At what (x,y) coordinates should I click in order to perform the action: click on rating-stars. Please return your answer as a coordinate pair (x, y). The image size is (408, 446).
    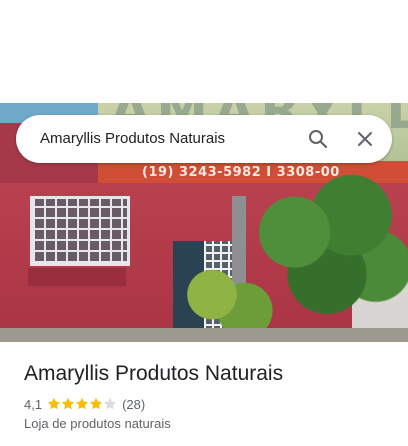
    Looking at the image, I should click on (82, 404).